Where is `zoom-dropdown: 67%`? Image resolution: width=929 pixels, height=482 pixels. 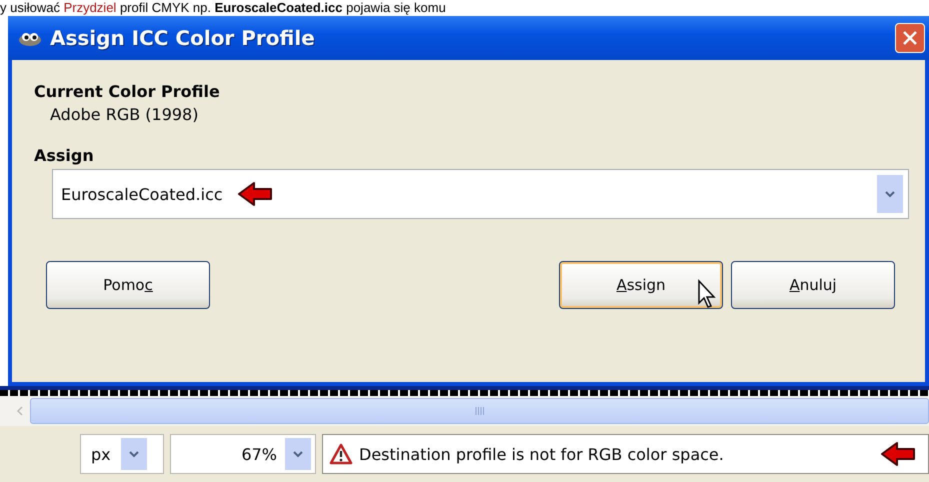
zoom-dropdown: 67% is located at coordinates (243, 454).